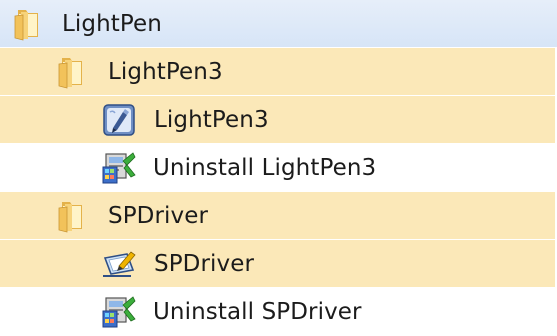  Describe the element at coordinates (277, 263) in the screenshot. I see `tree-item-spdriver-app: SPDriver` at that location.